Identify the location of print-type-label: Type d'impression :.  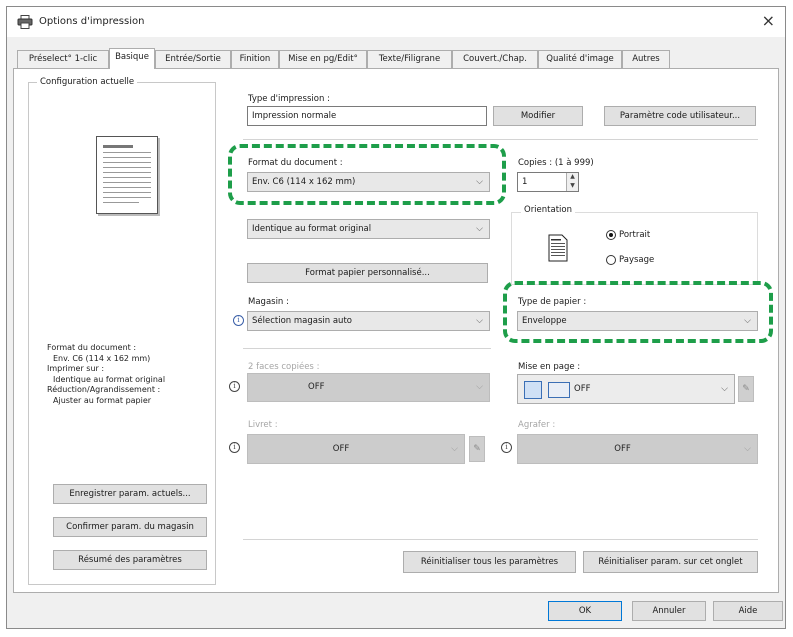
(289, 99).